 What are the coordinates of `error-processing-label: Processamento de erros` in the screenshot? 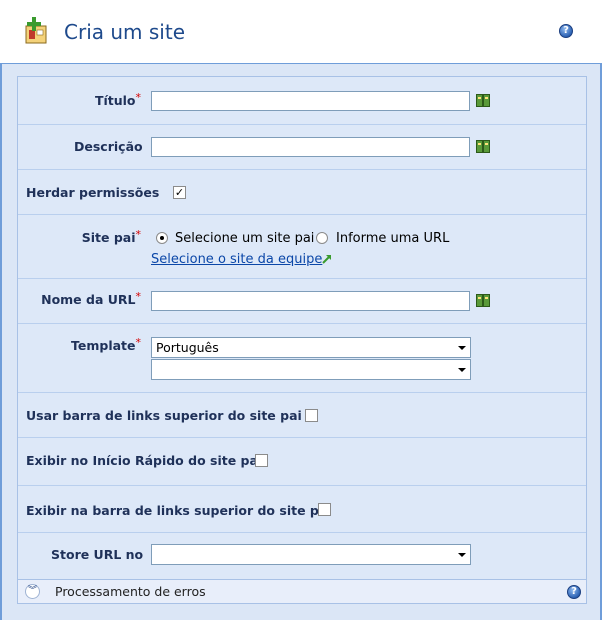 It's located at (130, 591).